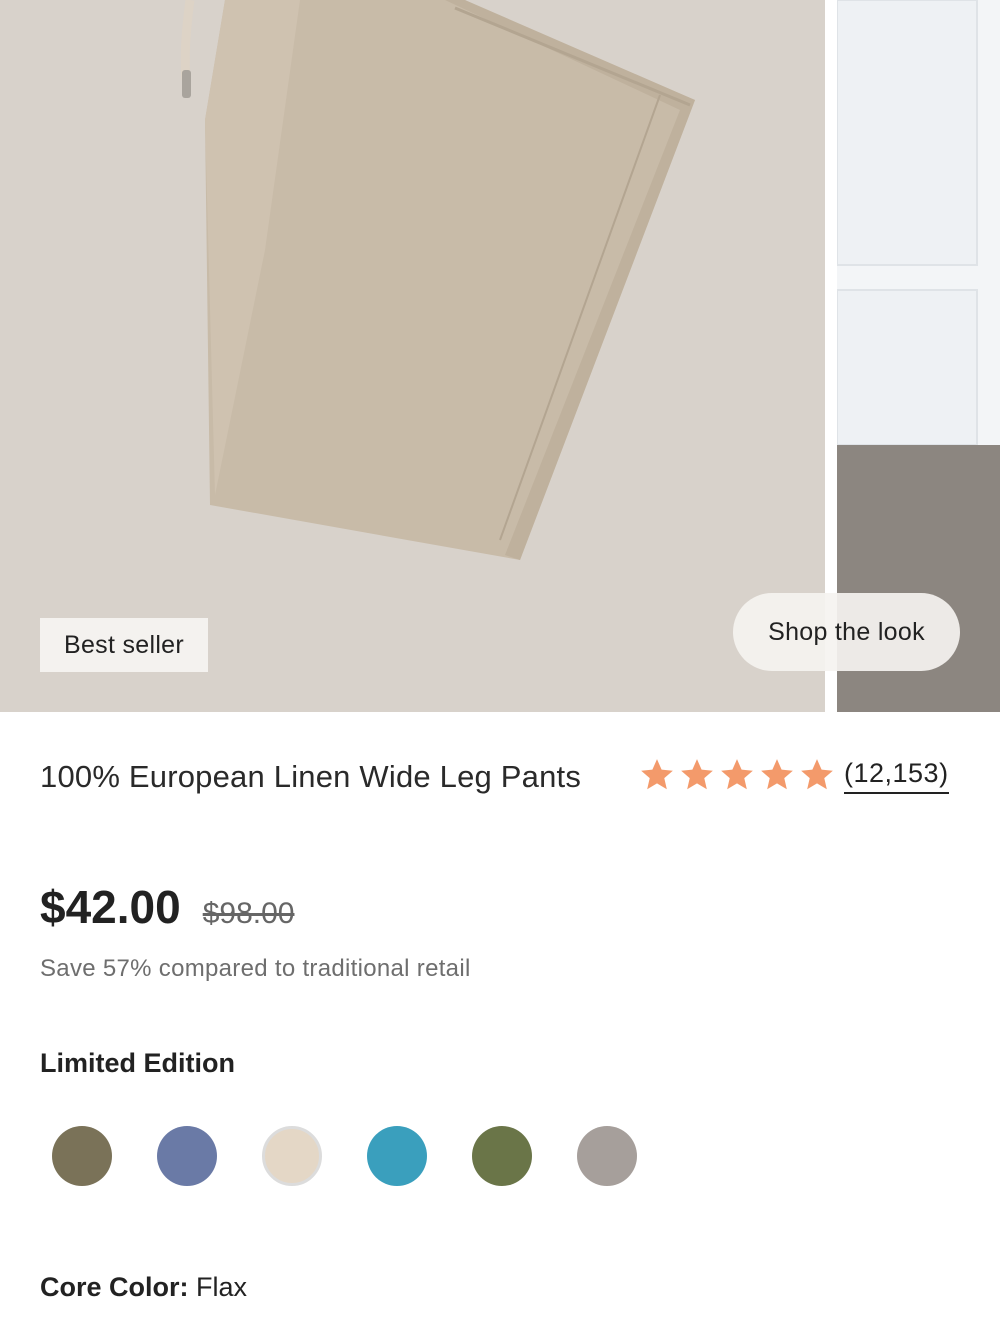 Image resolution: width=1000 pixels, height=1333 pixels. Describe the element at coordinates (311, 776) in the screenshot. I see `product-title: 100% European Linen Wide Leg Pants` at that location.